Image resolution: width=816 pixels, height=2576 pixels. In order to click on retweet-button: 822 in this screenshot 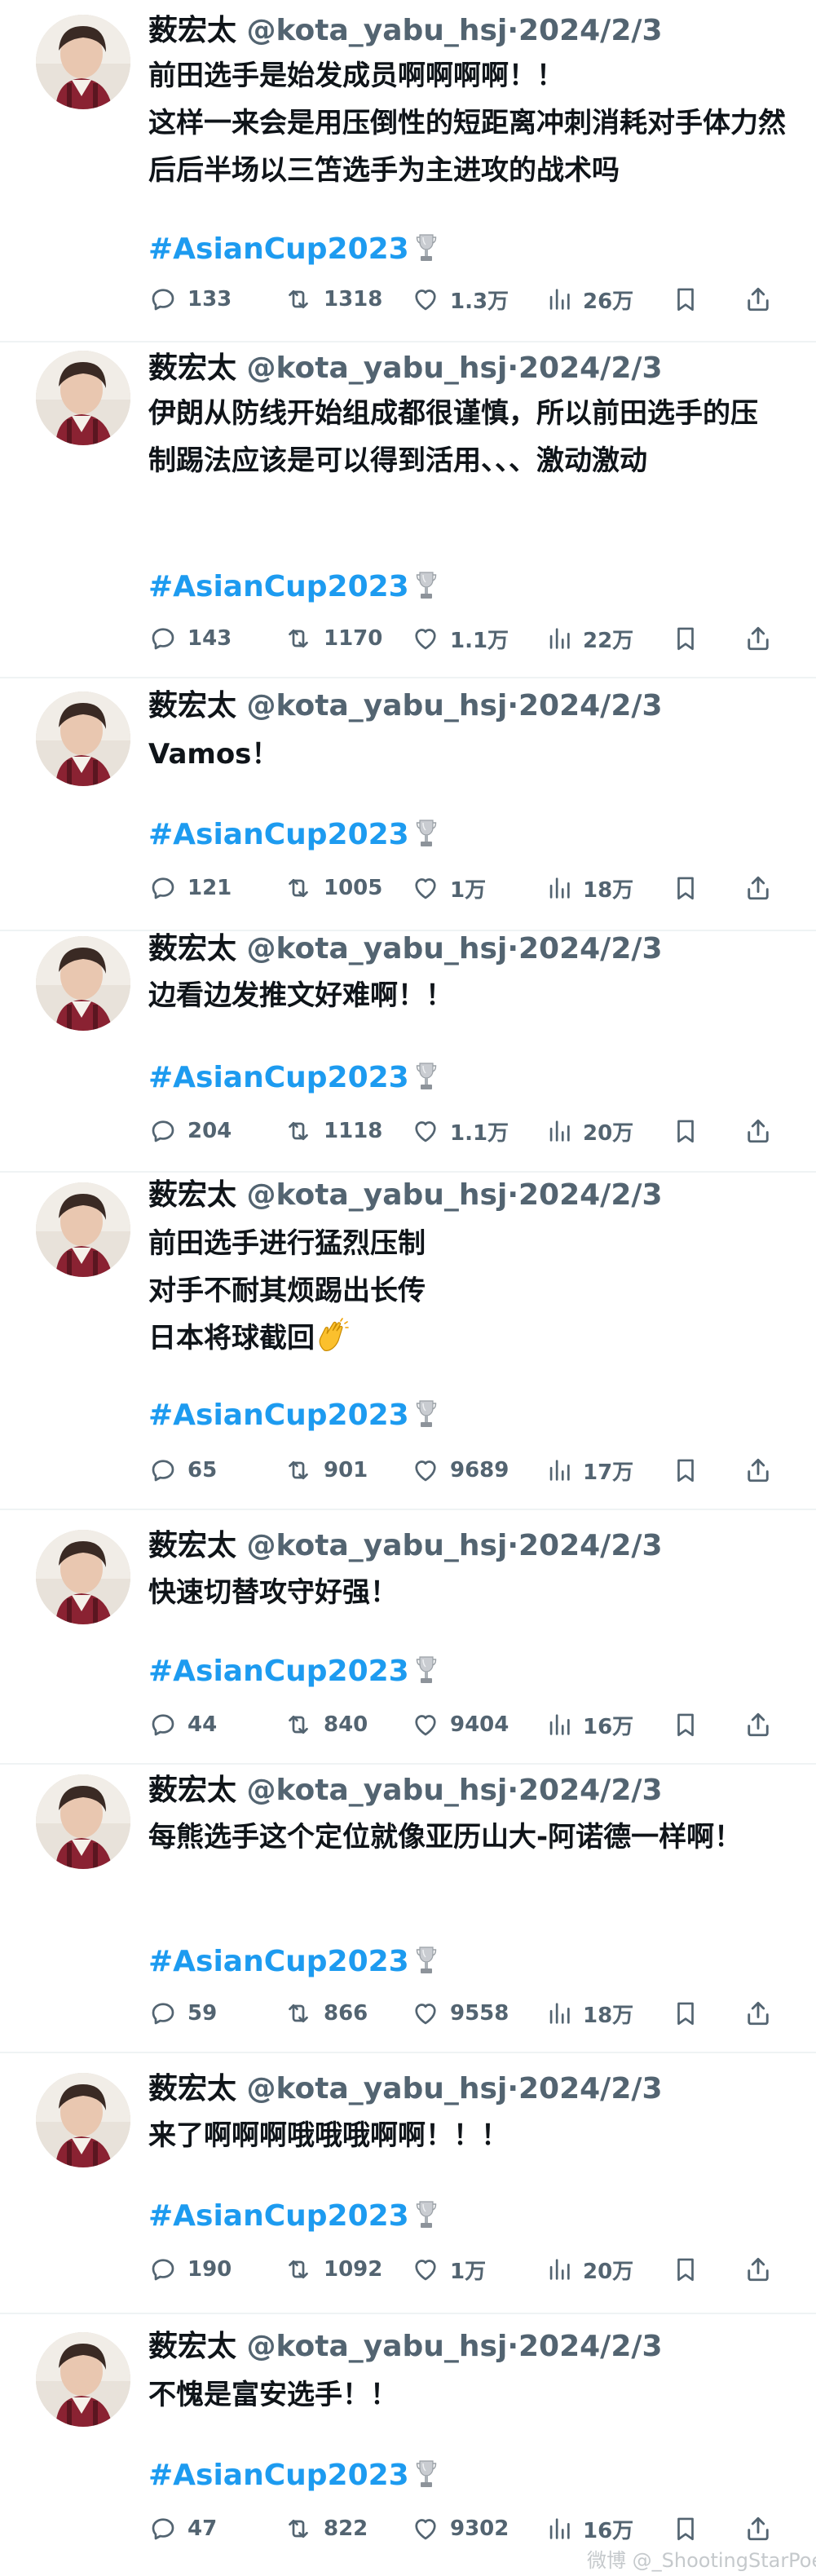, I will do `click(326, 2528)`.